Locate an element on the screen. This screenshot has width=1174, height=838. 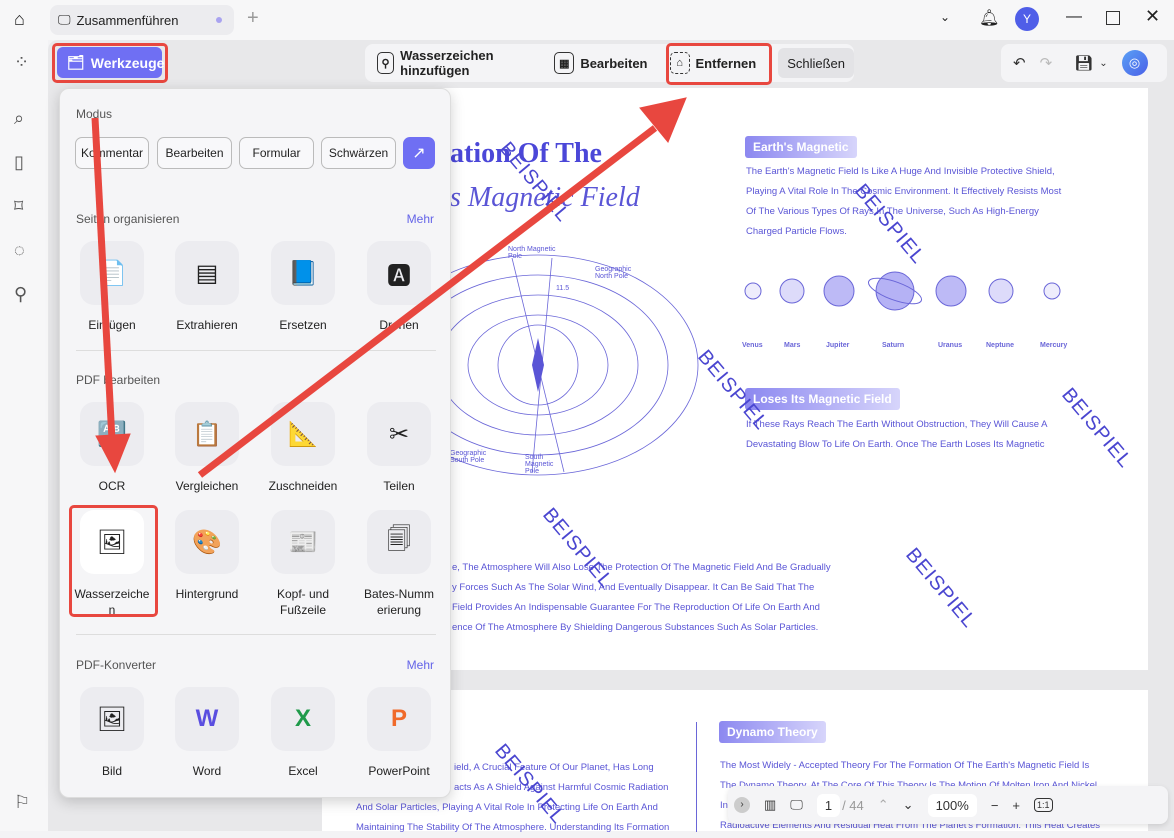
maximize-button is located at coordinates (1113, 18).